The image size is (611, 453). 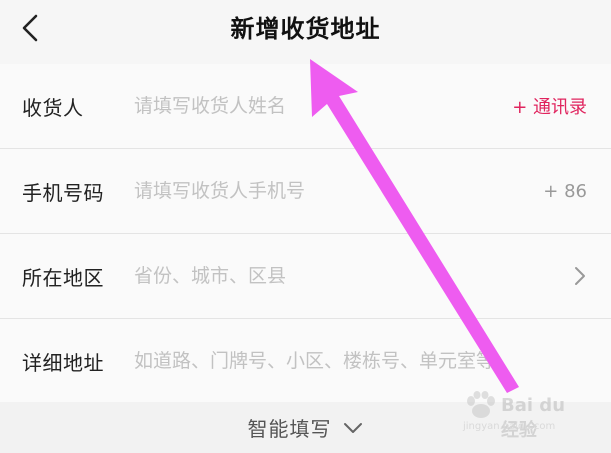 I want to click on phone-label: 手机号码, so click(x=63, y=192).